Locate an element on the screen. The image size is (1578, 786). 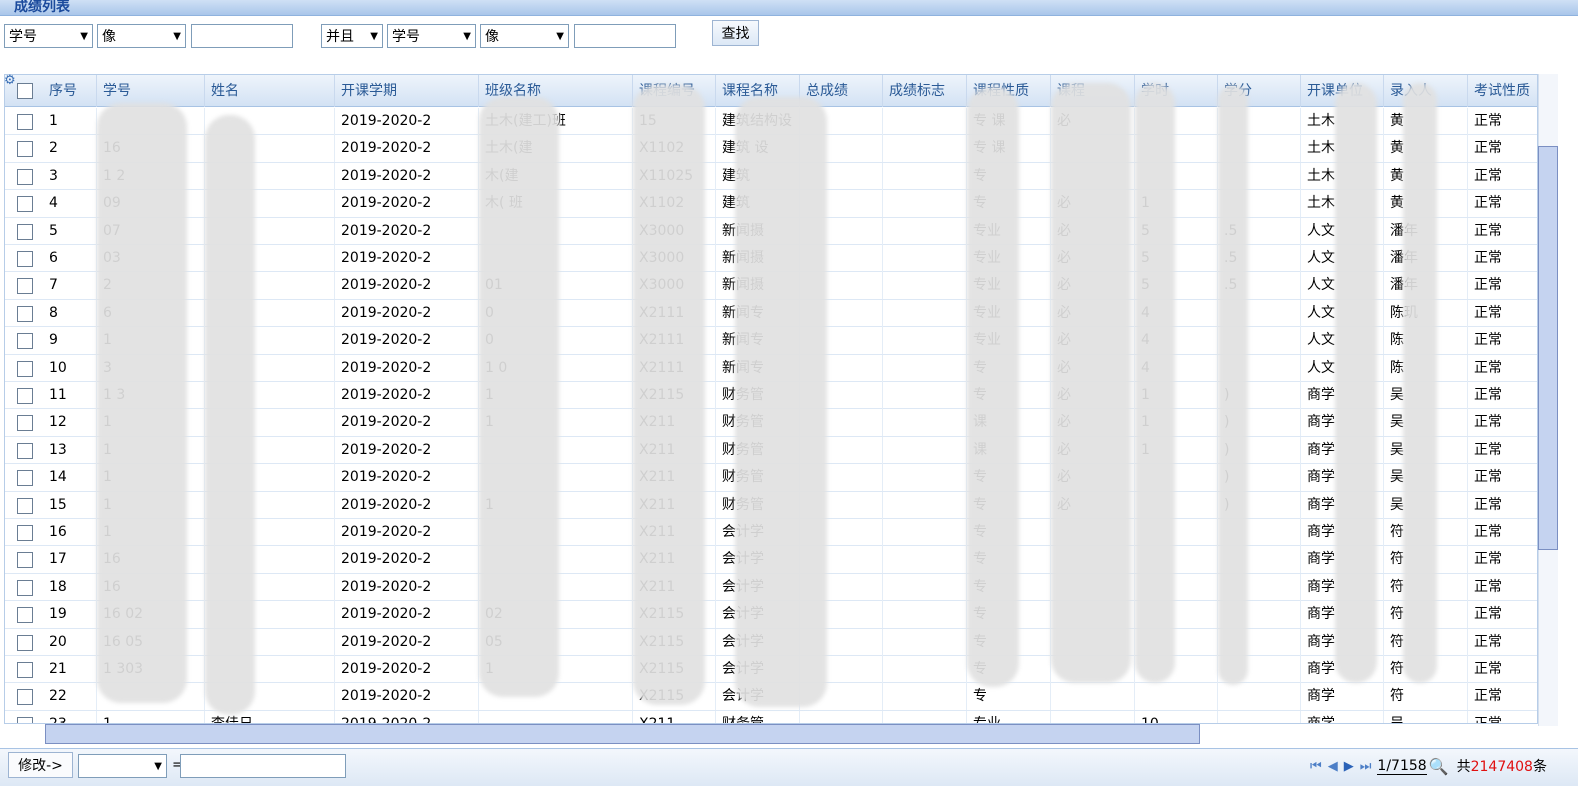
table-cell: 2 is located at coordinates (70, 149).